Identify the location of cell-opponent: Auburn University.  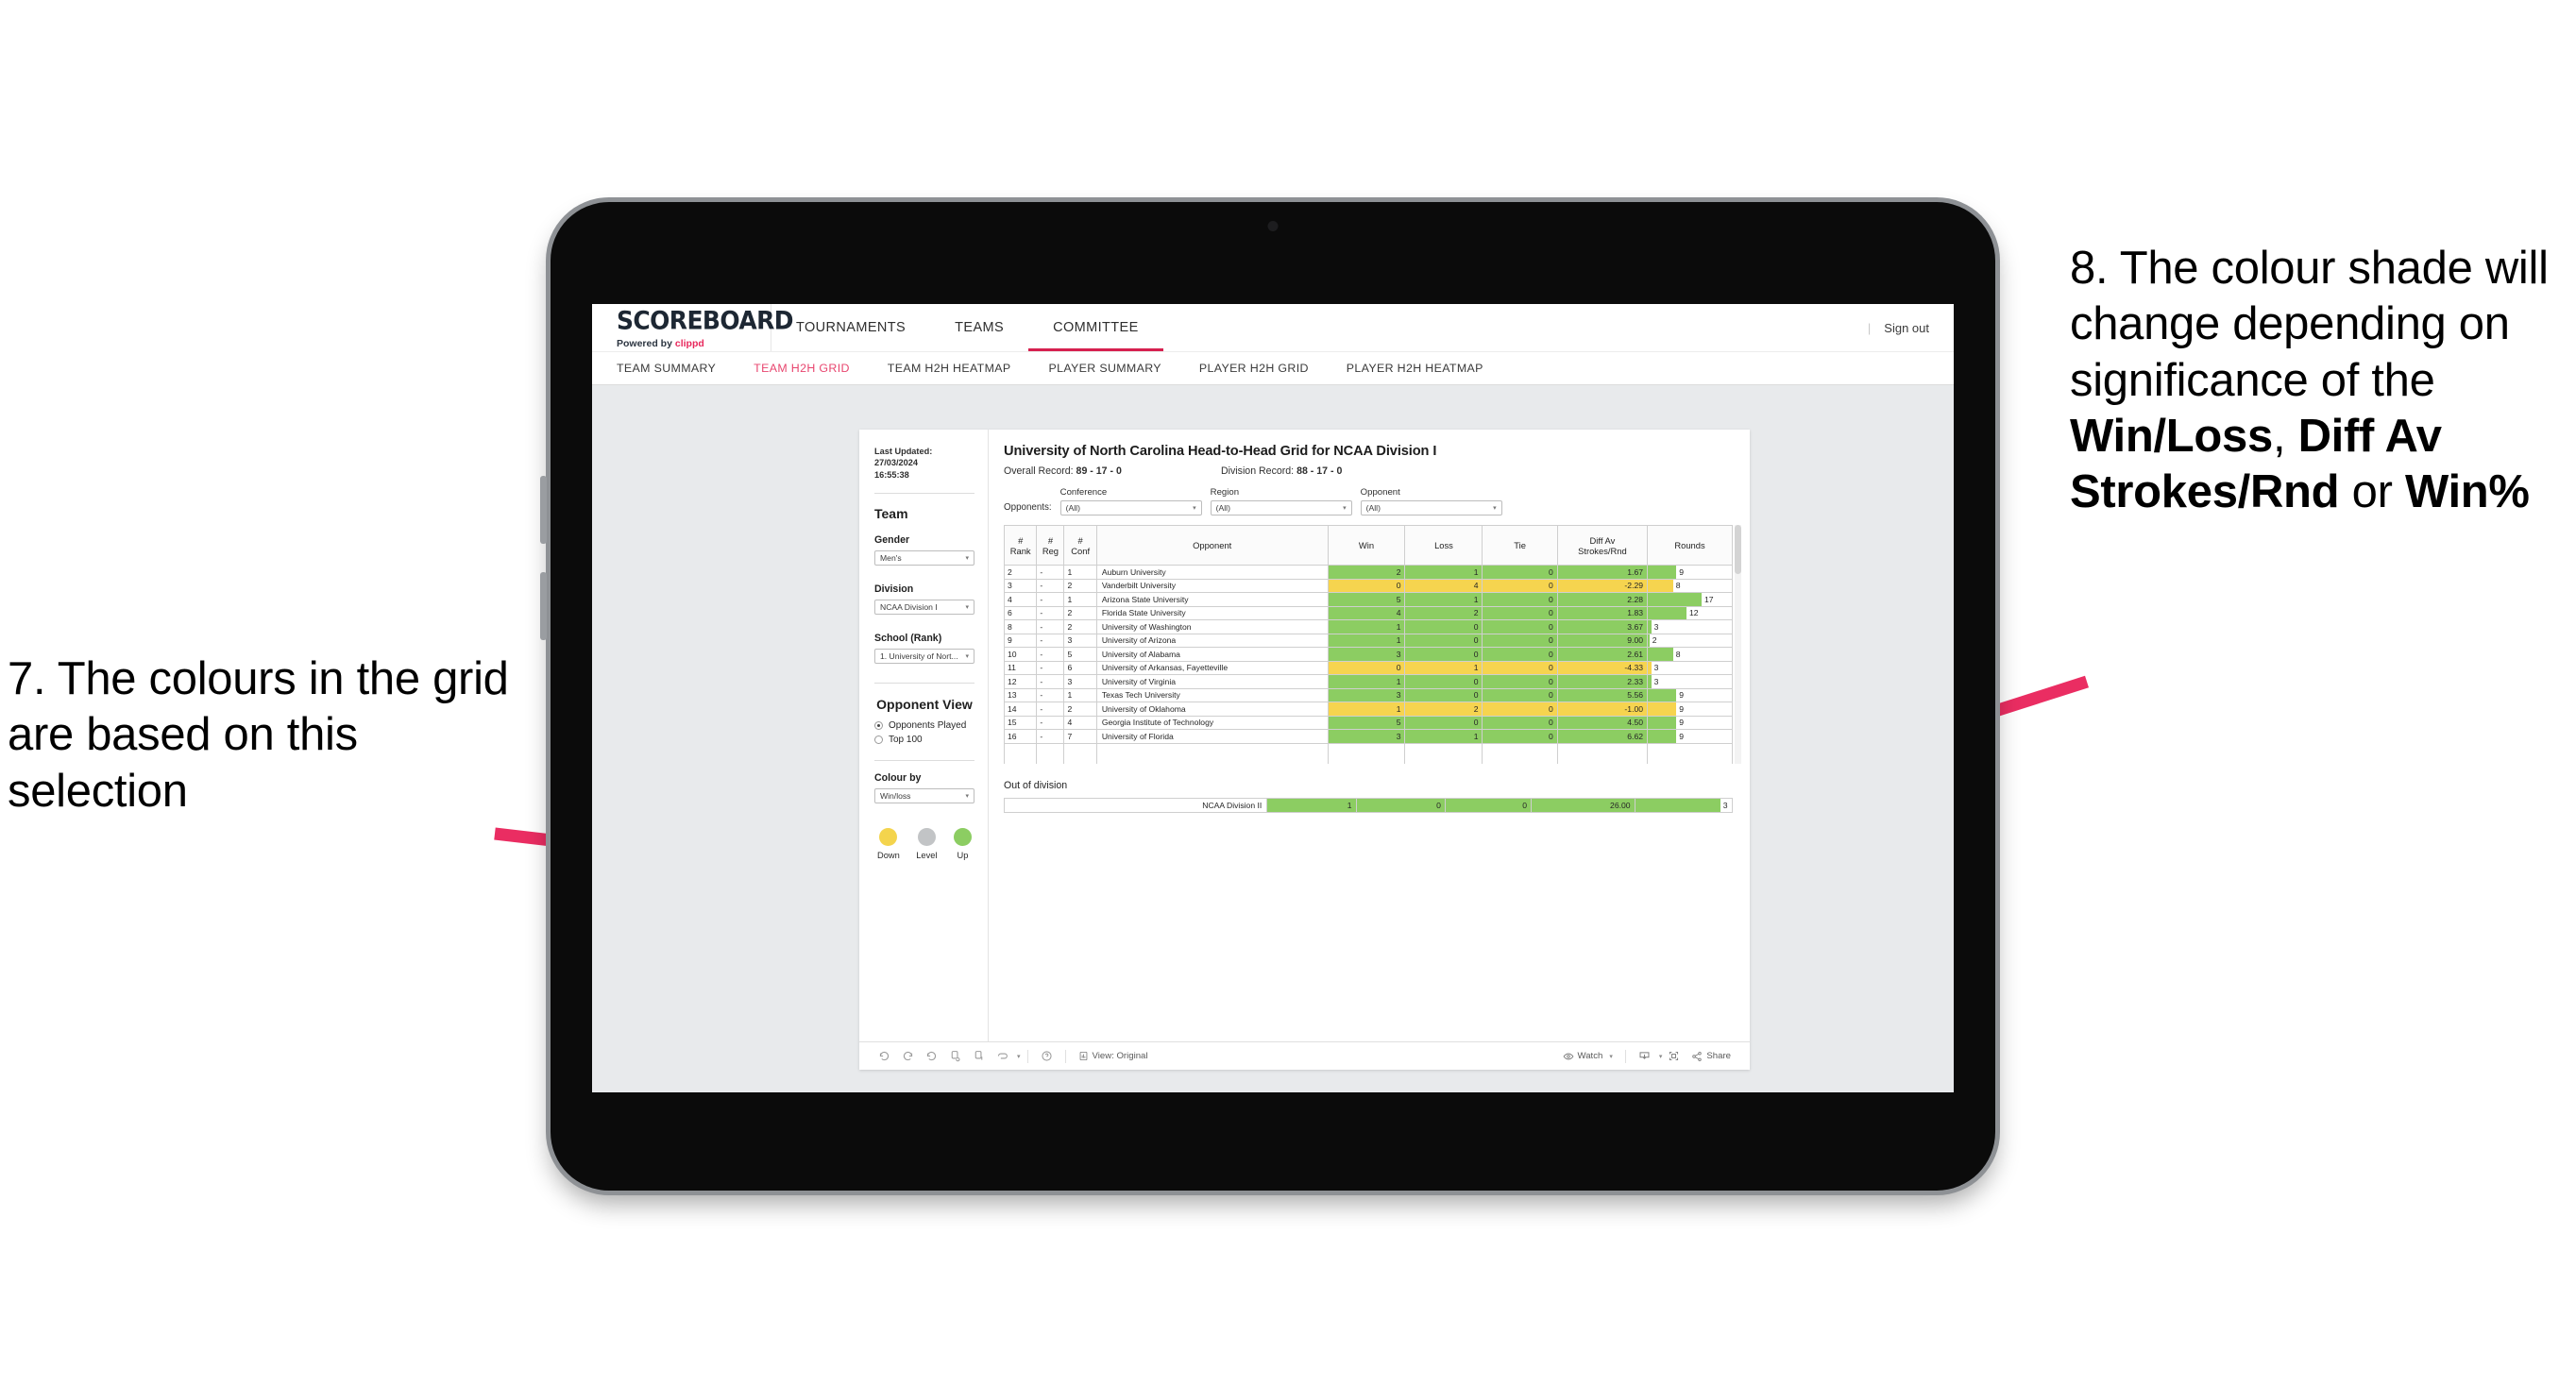
(1212, 572).